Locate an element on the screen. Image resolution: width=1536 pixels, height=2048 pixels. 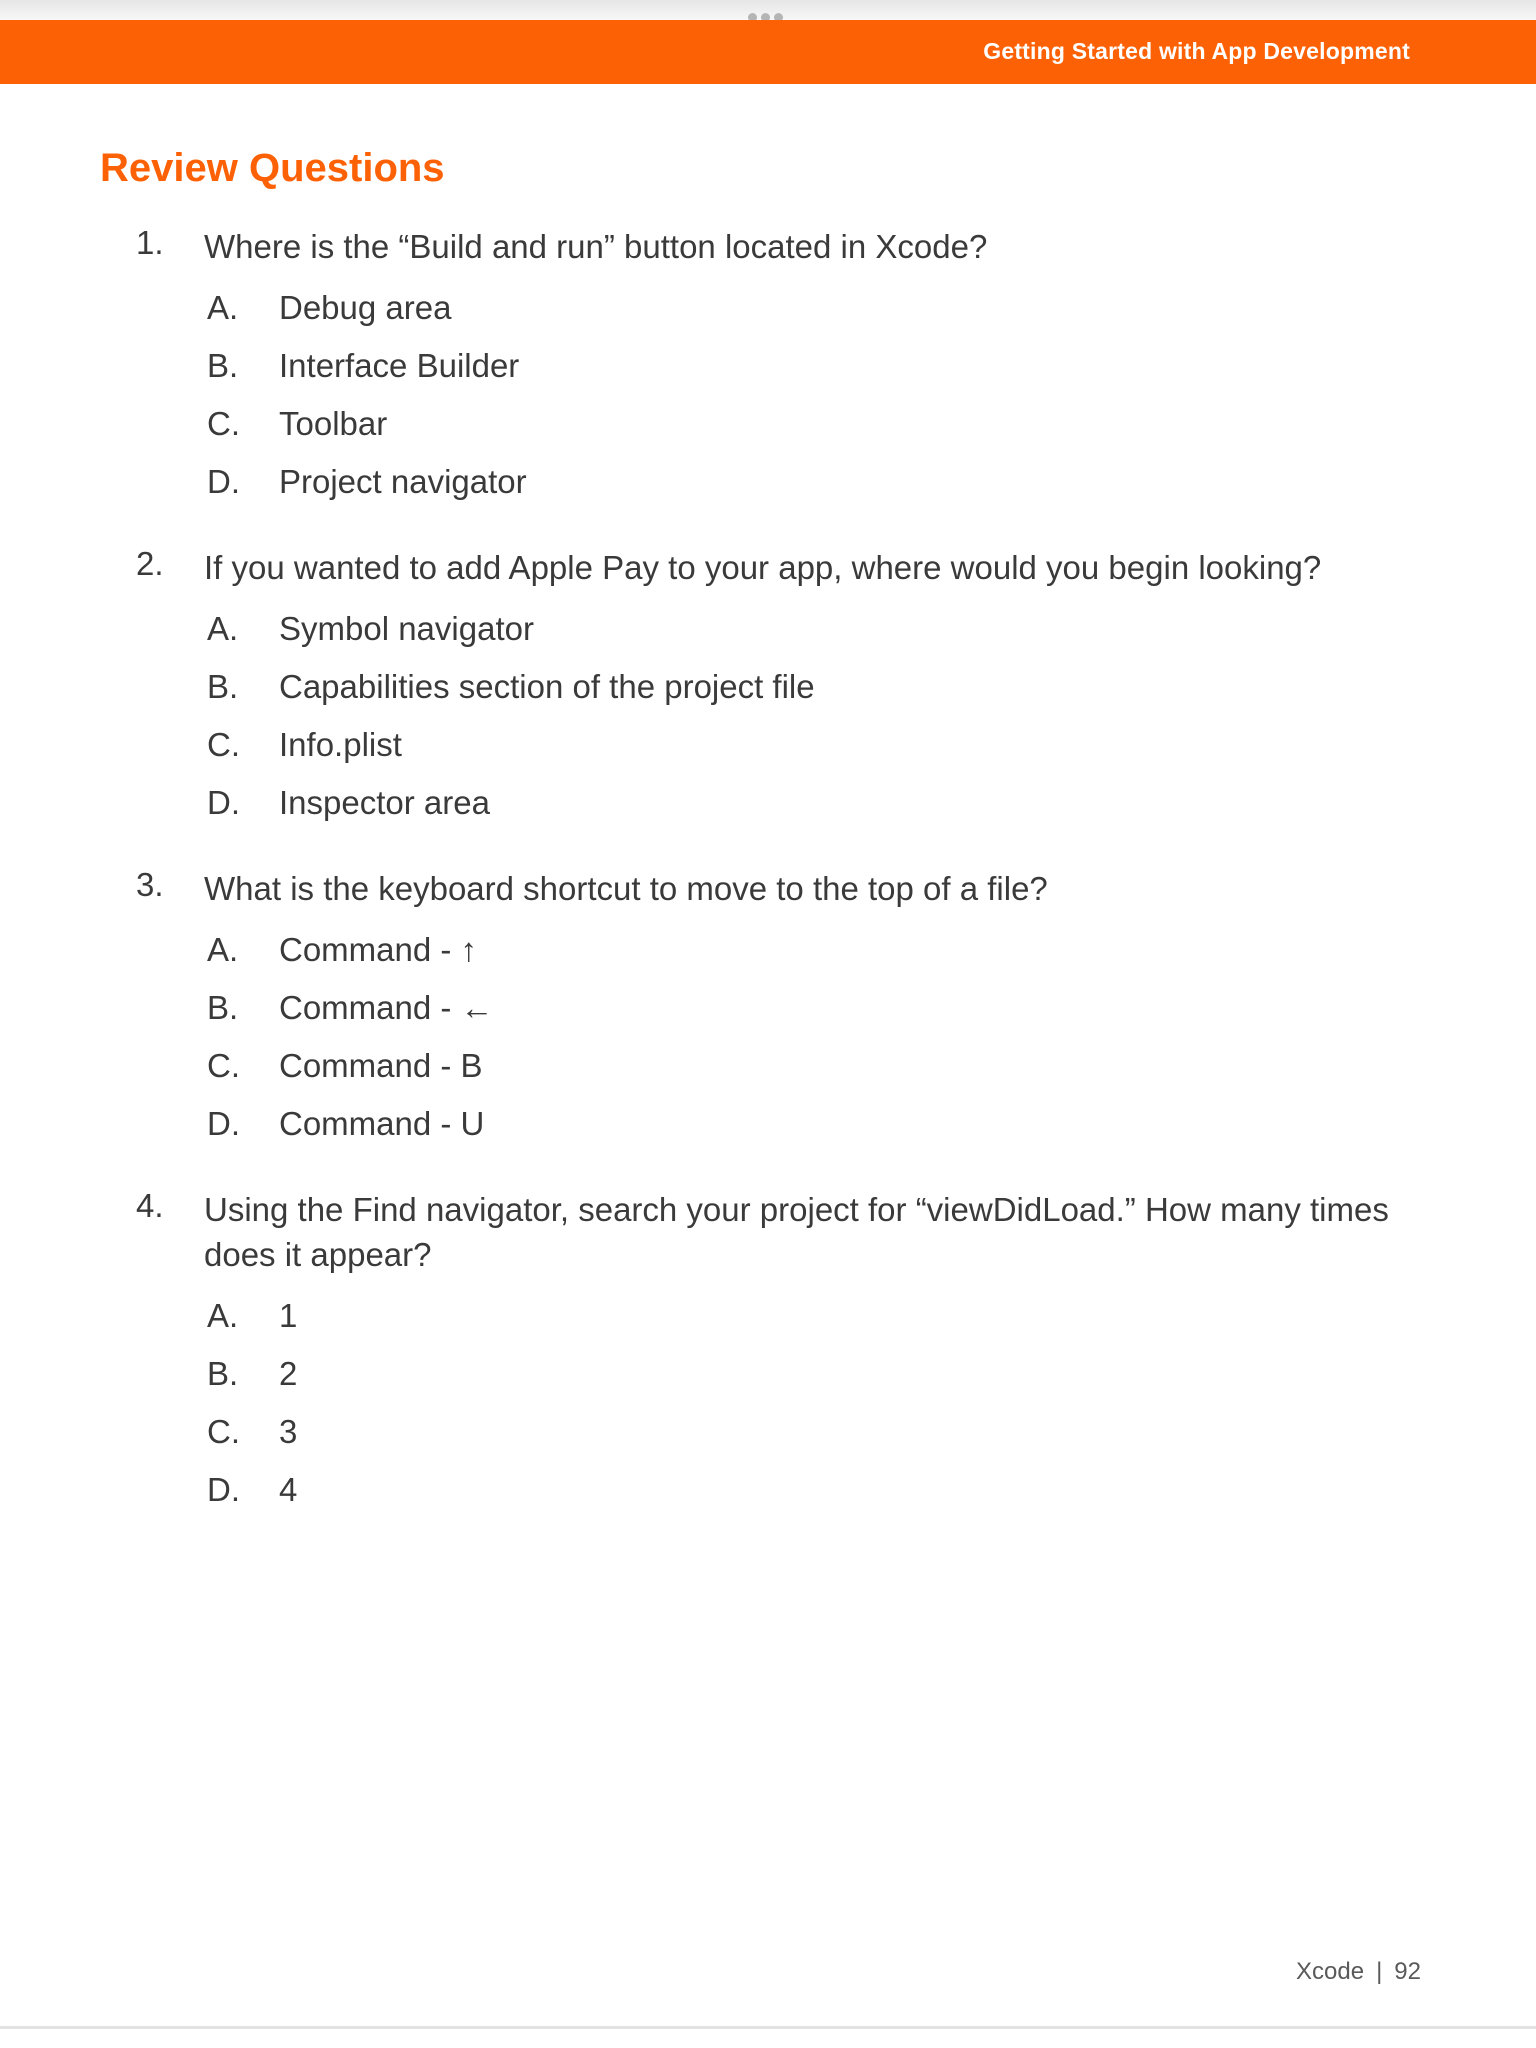
answer-option: A. Debug area is located at coordinates (768, 318).